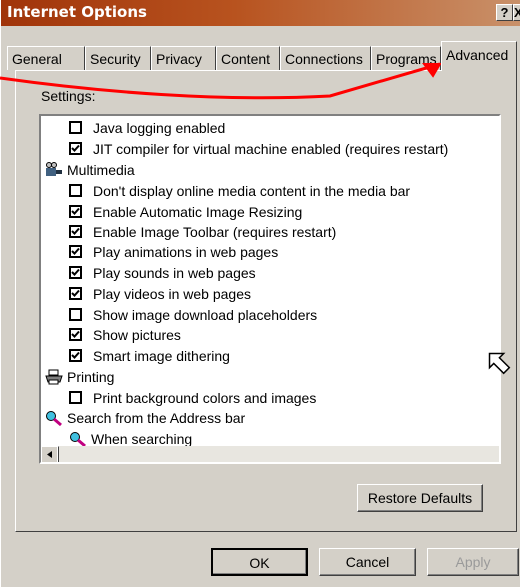 The width and height of the screenshot is (520, 587). I want to click on ok-button: OK, so click(259, 562).